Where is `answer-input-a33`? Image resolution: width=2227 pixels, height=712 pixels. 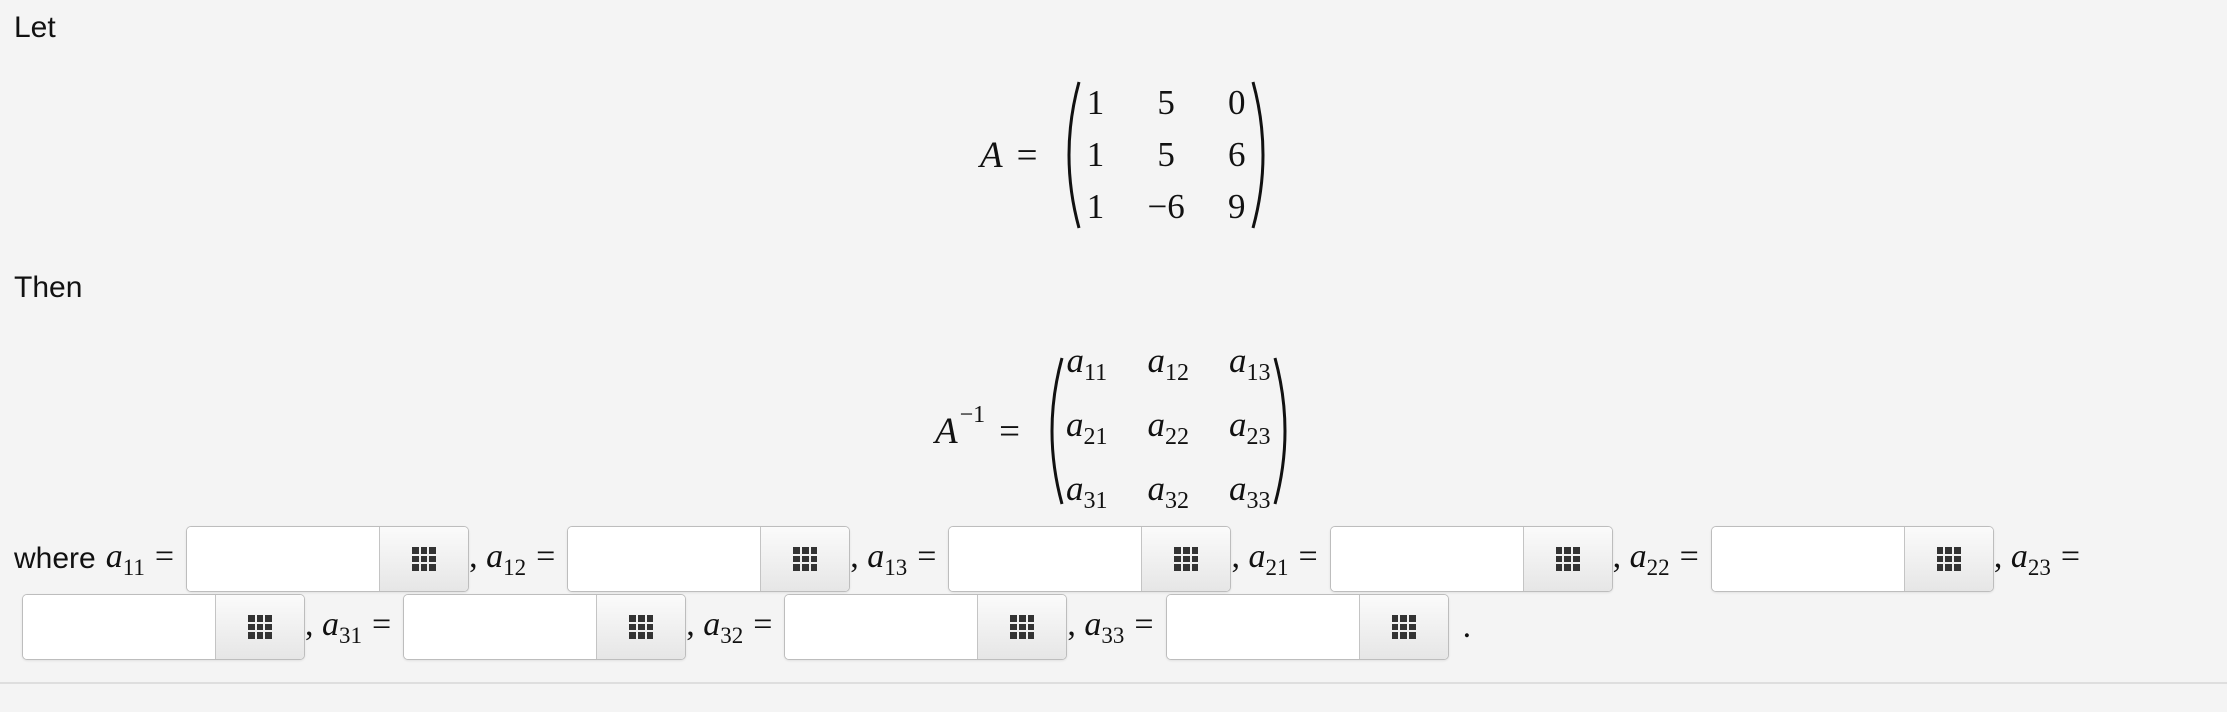
answer-input-a33 is located at coordinates (1262, 627).